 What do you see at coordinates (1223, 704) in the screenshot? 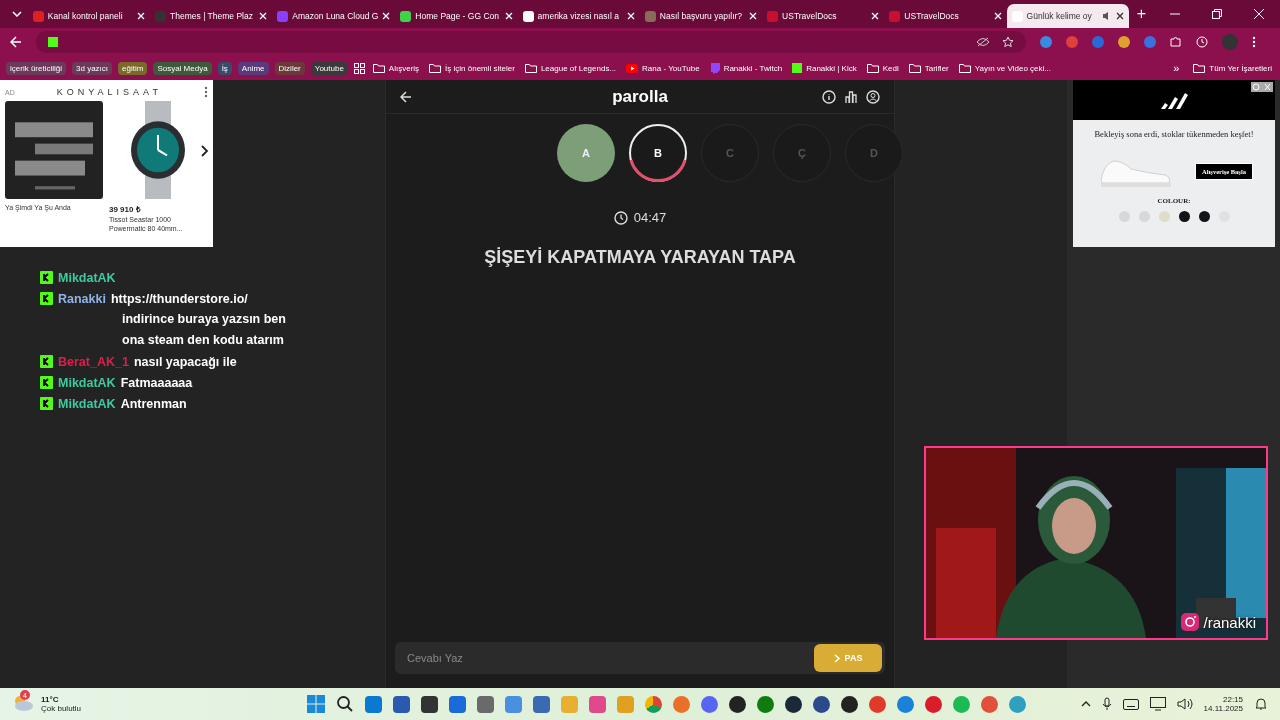
I see `clock: 22:15 14.11.2025` at bounding box center [1223, 704].